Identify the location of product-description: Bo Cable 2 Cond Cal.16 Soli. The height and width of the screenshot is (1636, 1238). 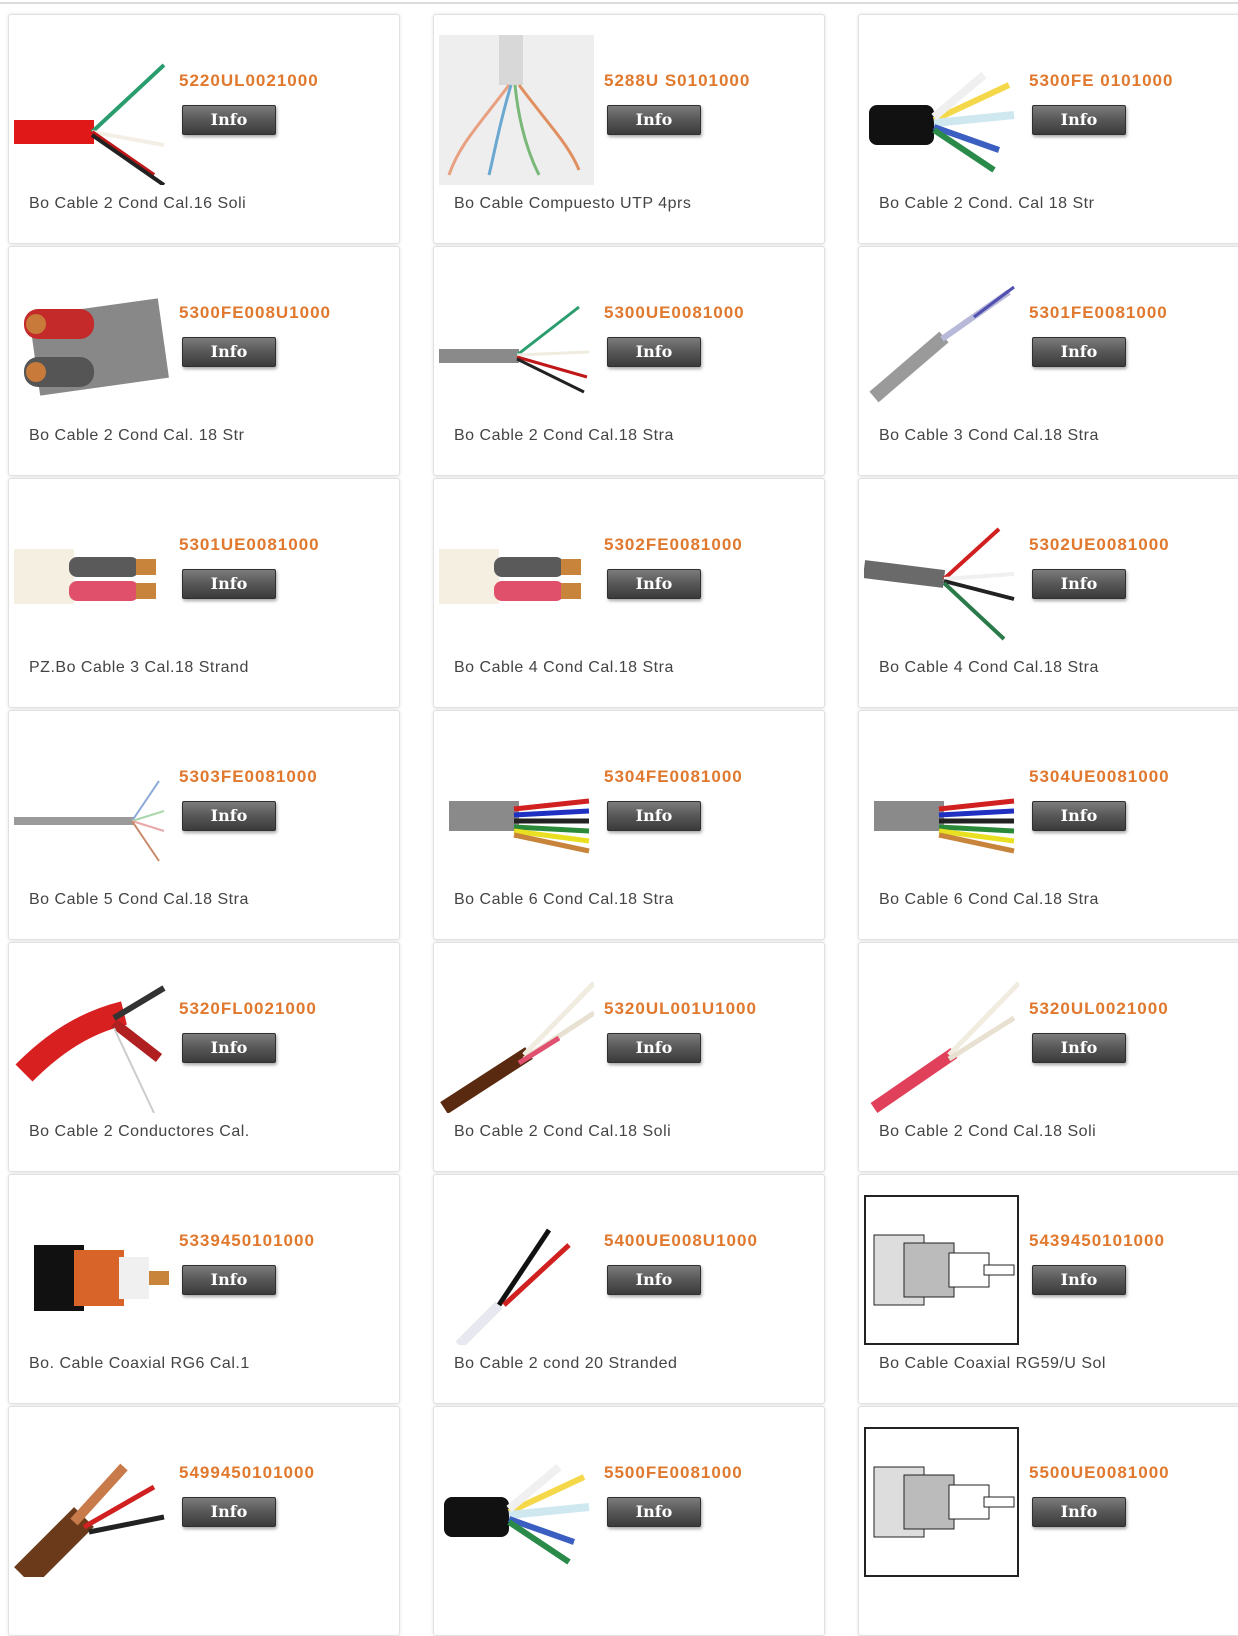
(138, 203).